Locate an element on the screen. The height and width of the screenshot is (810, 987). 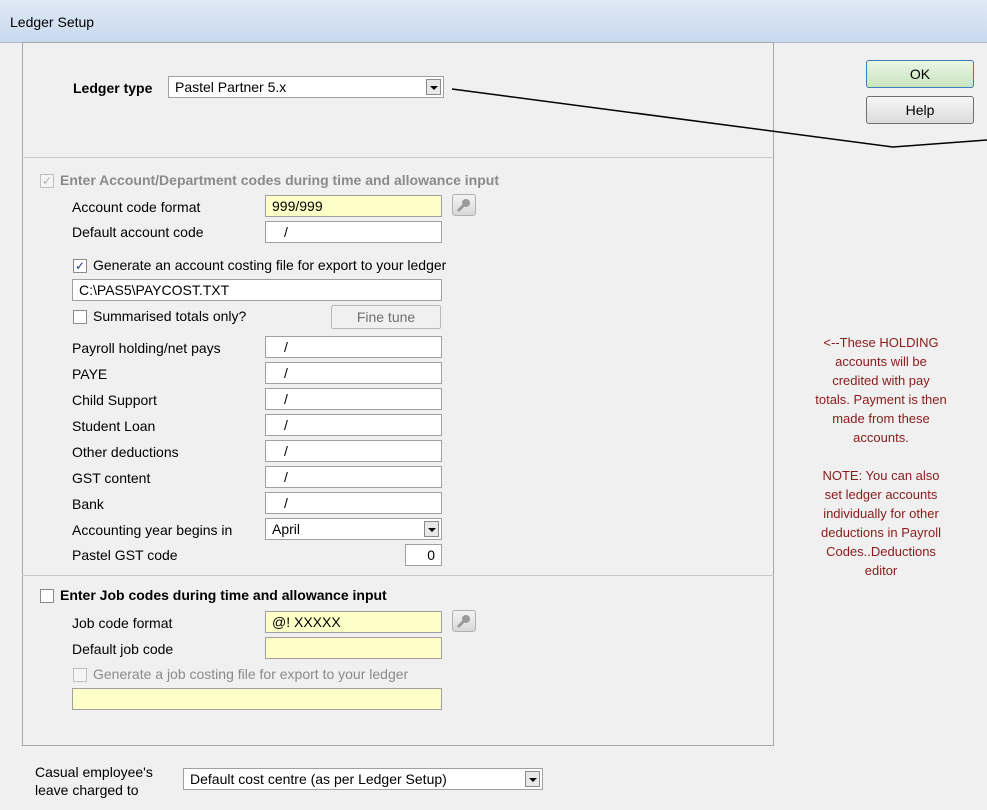
holding-account-label: Payroll holding/net pays is located at coordinates (146, 348).